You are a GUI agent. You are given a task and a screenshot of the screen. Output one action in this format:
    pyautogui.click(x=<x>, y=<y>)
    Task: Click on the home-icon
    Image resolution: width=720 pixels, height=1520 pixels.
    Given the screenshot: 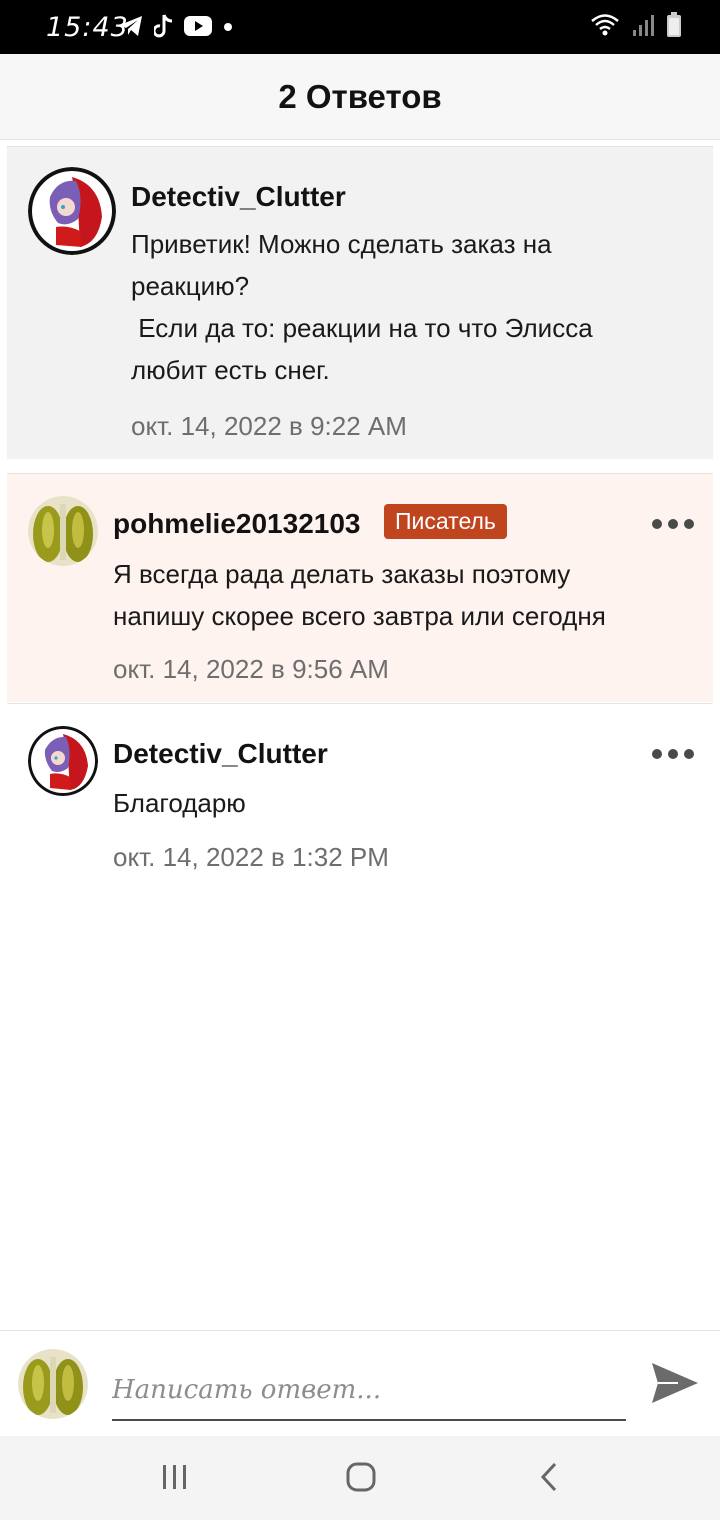 What is the action you would take?
    pyautogui.click(x=361, y=1479)
    